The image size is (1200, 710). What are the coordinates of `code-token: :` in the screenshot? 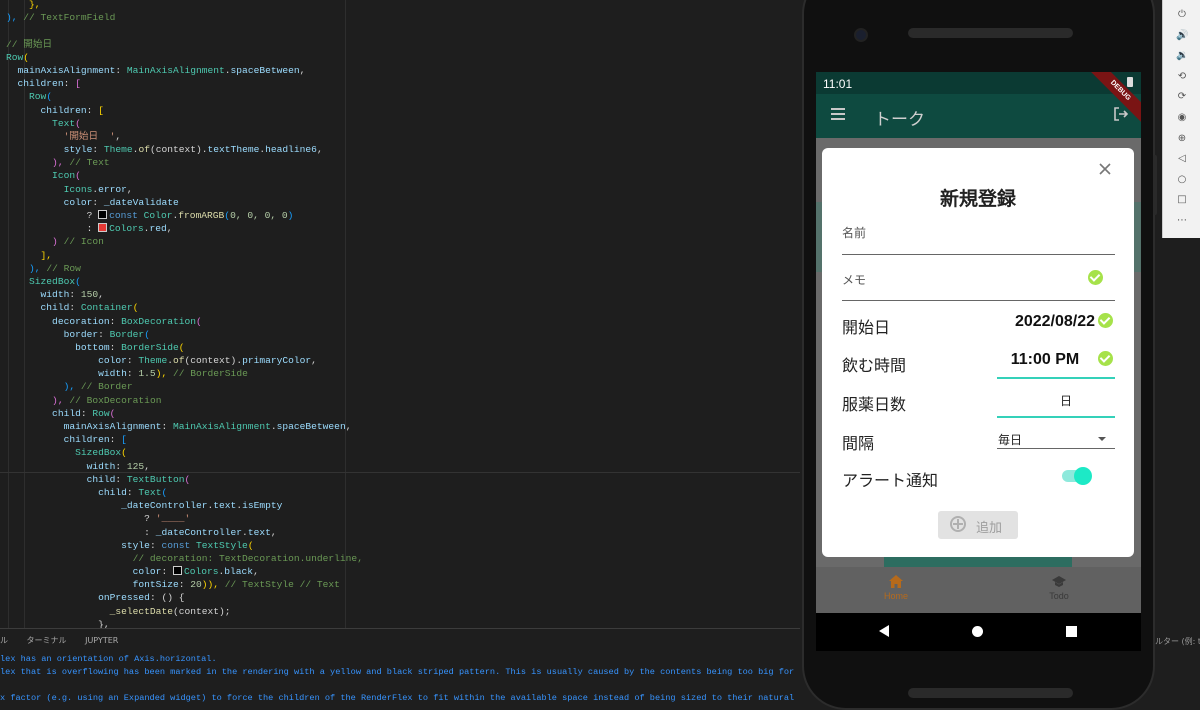 It's located at (115, 347).